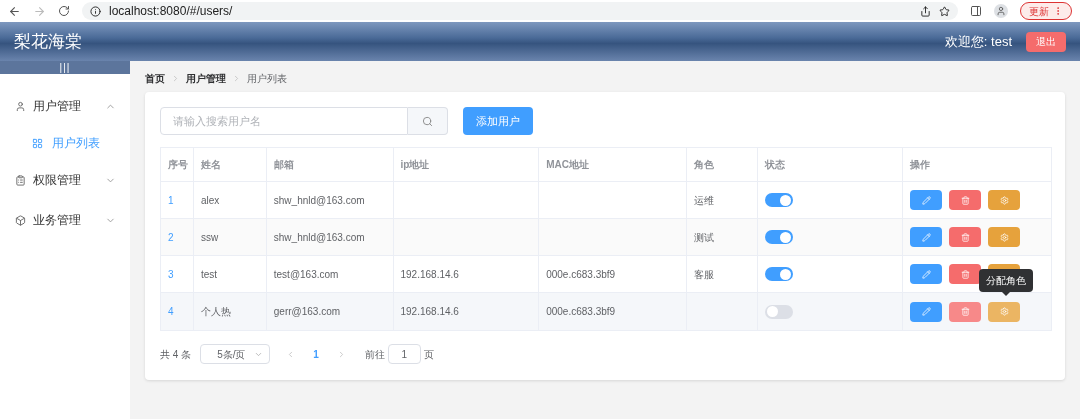 The height and width of the screenshot is (419, 1080). What do you see at coordinates (703, 200) in the screenshot?
I see `table-cell-text: 运维` at bounding box center [703, 200].